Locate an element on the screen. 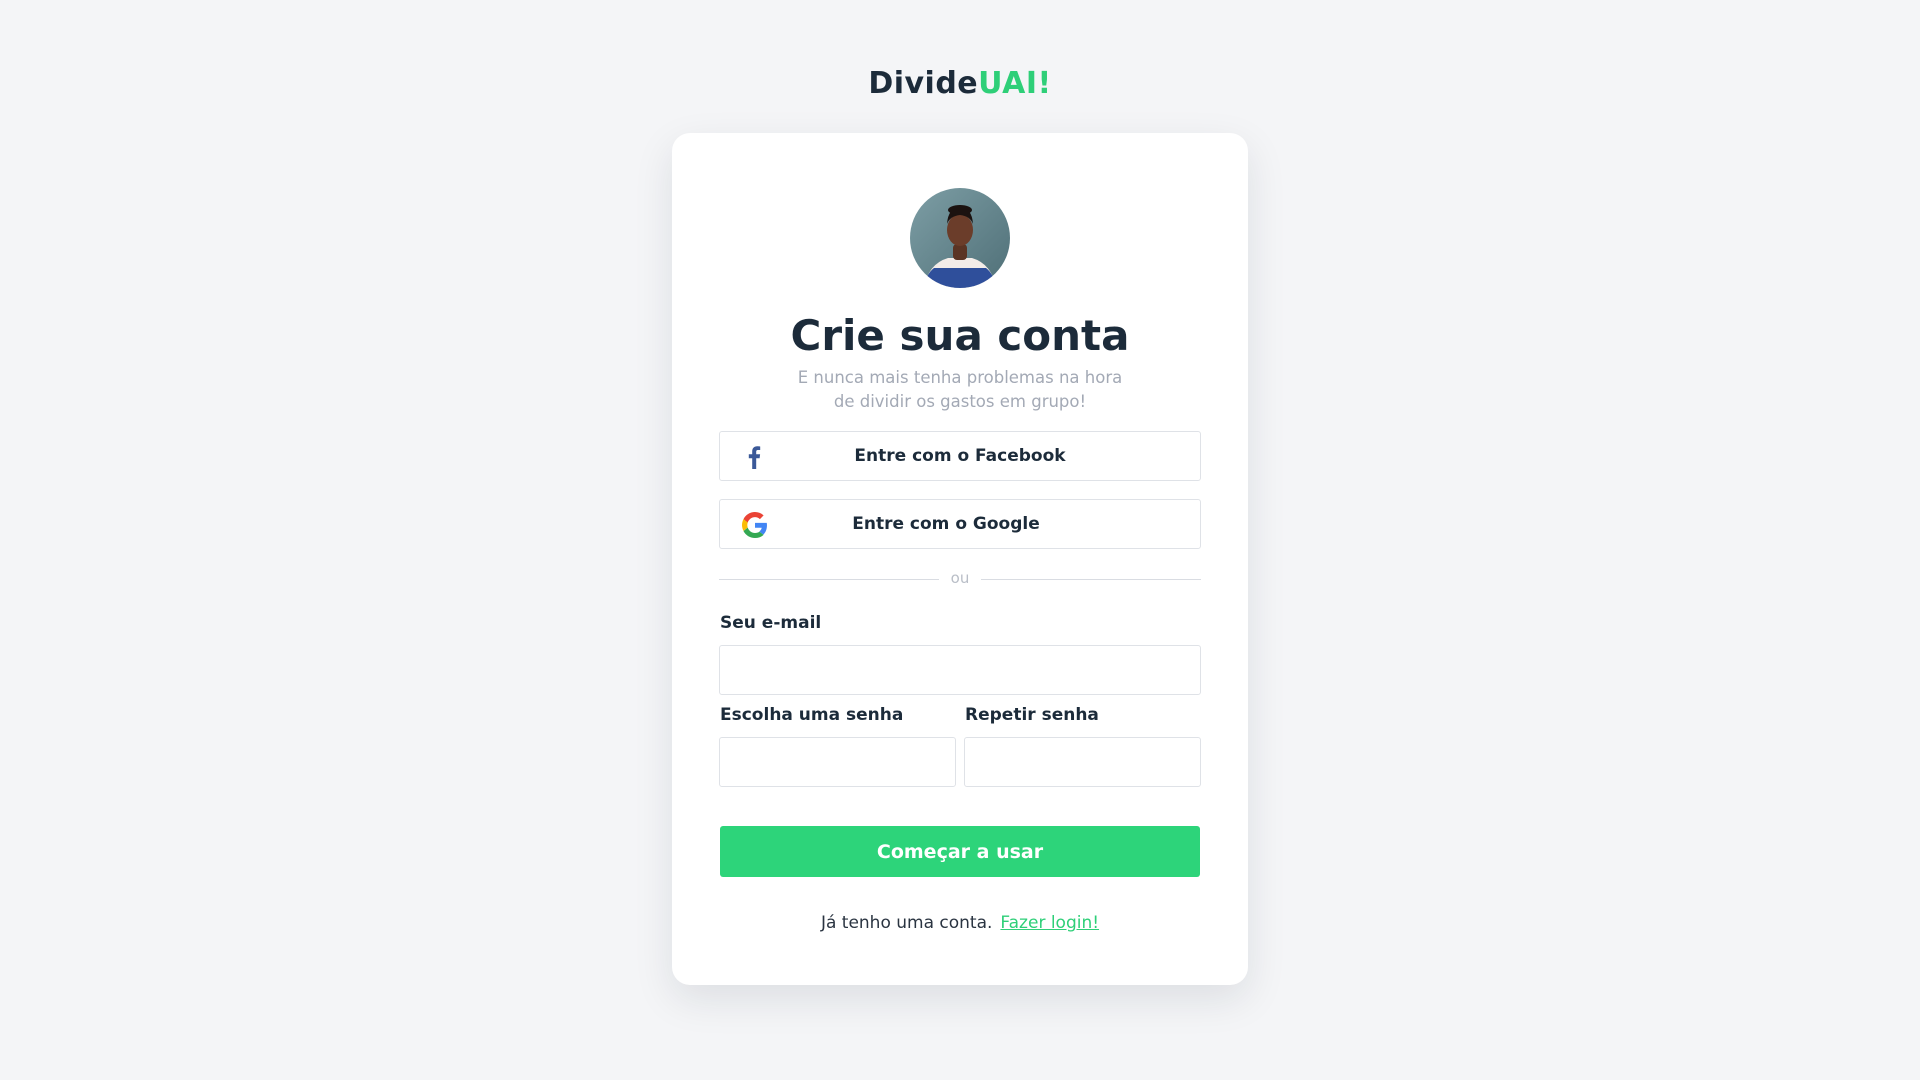 The image size is (1920, 1080). google-login-label: Entre com o Google is located at coordinates (946, 524).